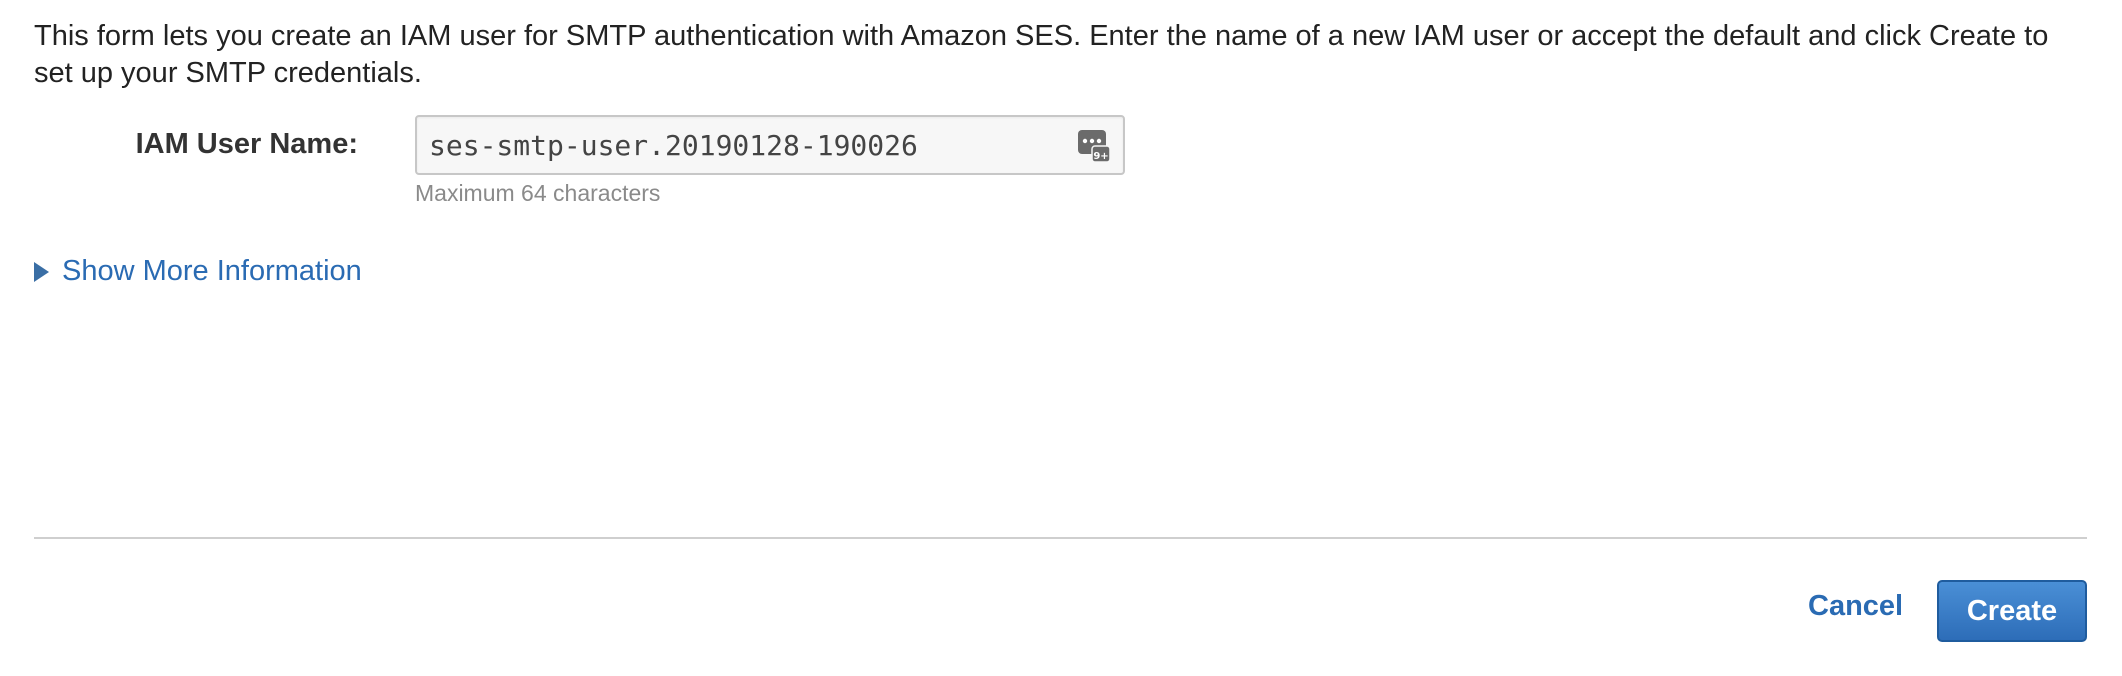 Image resolution: width=2122 pixels, height=676 pixels. Describe the element at coordinates (1060, 538) in the screenshot. I see `footer-divider` at that location.